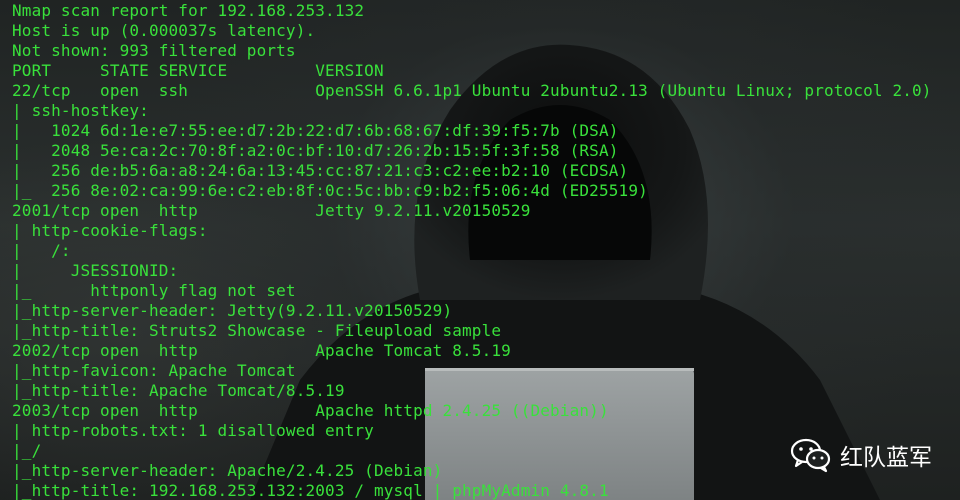 The image size is (960, 500). I want to click on terminal-line: Nmap scan report for 192.168.253.132, so click(188, 10).